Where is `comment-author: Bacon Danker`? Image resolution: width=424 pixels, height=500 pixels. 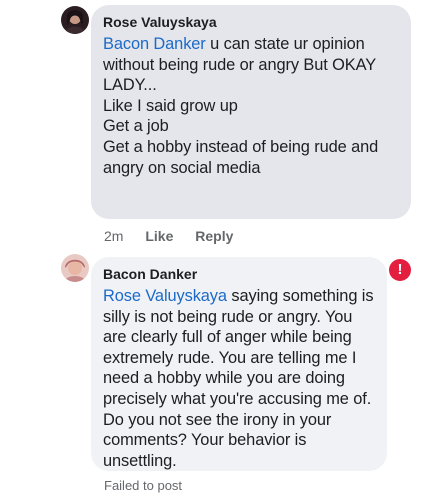
comment-author: Bacon Danker is located at coordinates (238, 274).